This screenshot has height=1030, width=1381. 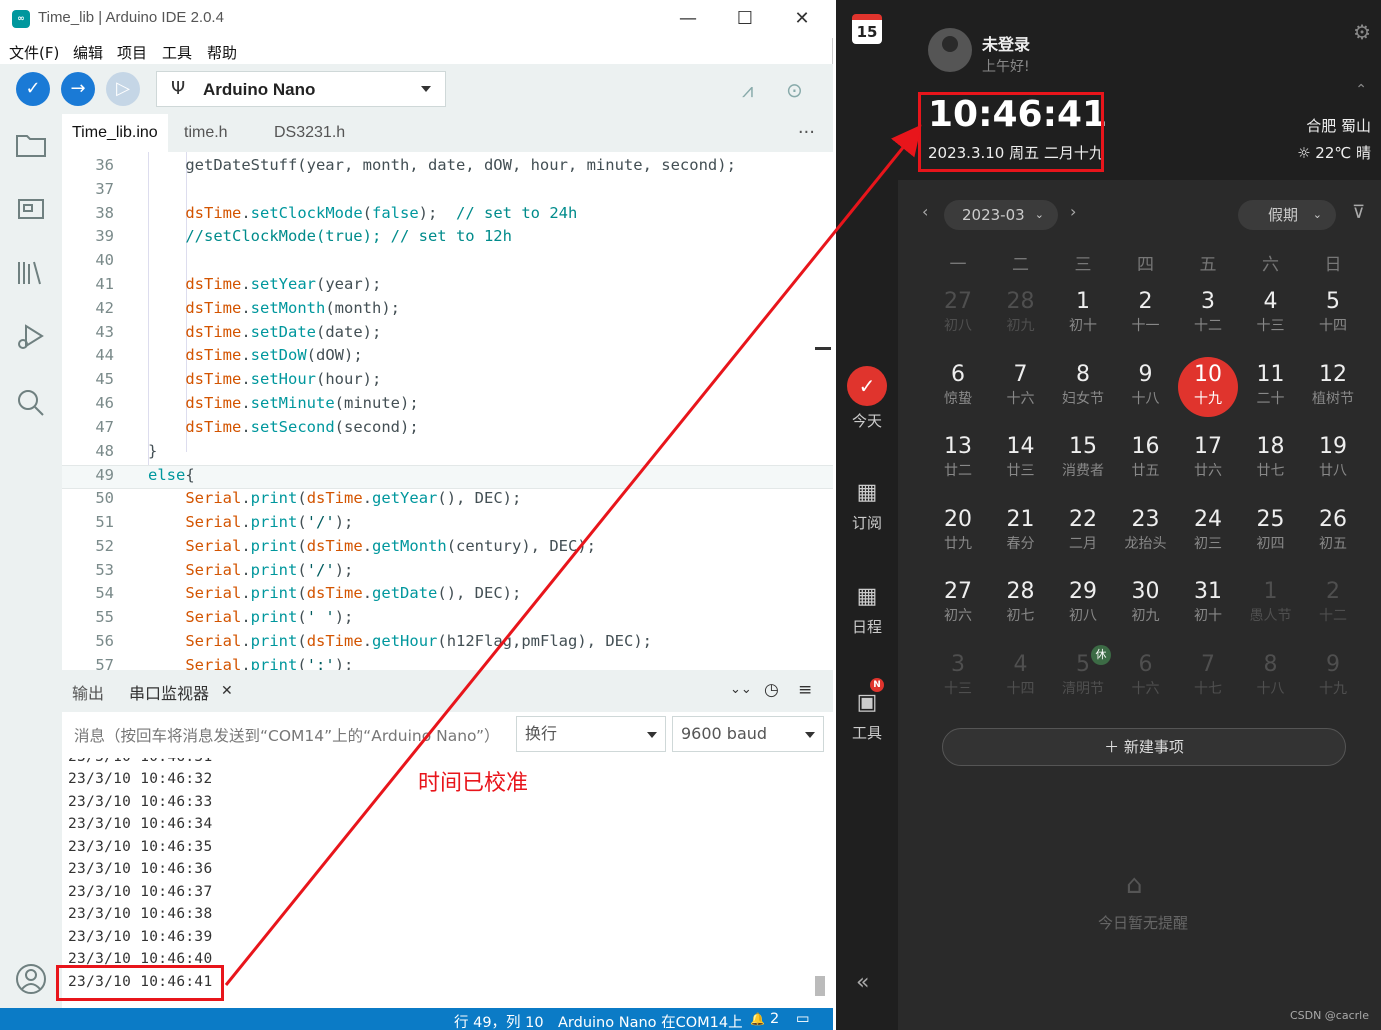 I want to click on serial-scrollbar, so click(x=820, y=986).